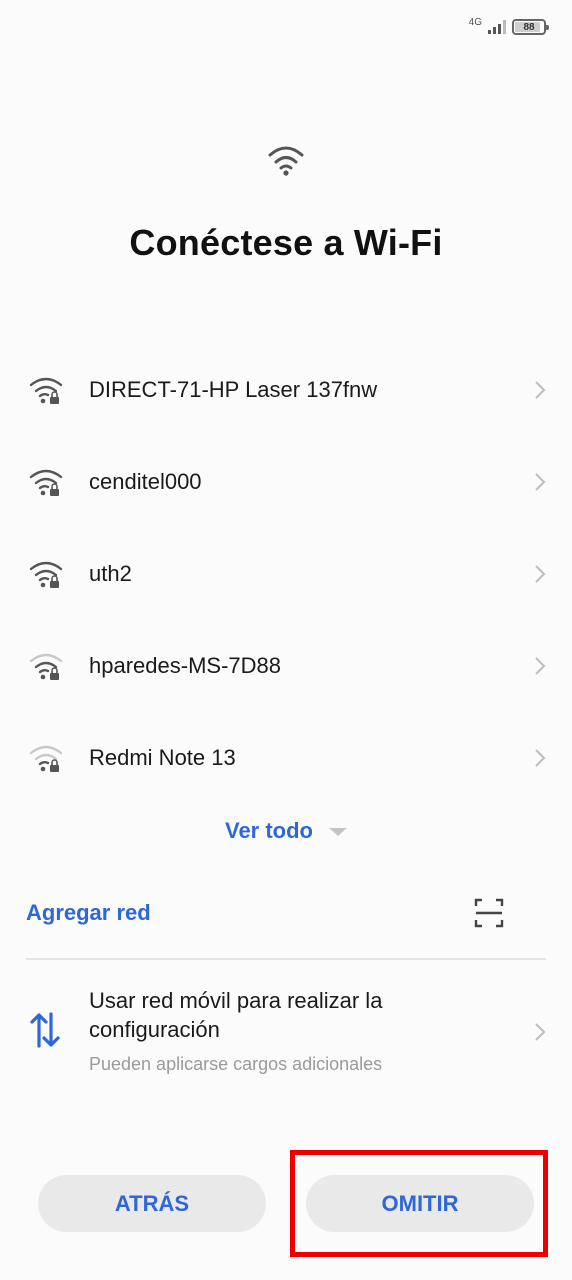  I want to click on network-ssid: hparedes-MS-7D88, so click(185, 665).